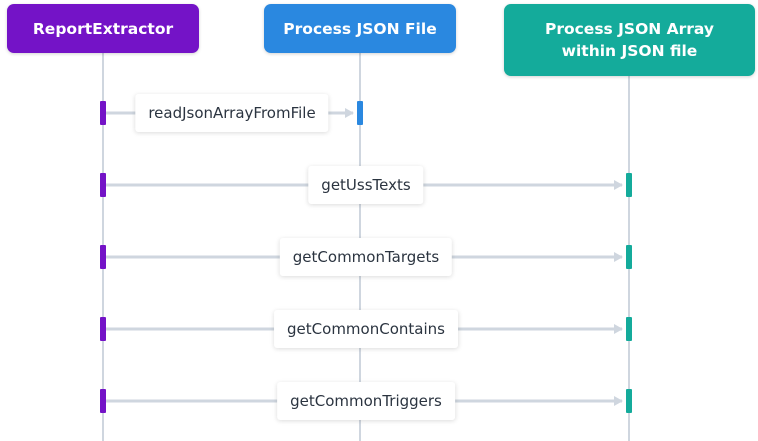  I want to click on message-label-read-json-array: readJsonArrayFromFile, so click(232, 113).